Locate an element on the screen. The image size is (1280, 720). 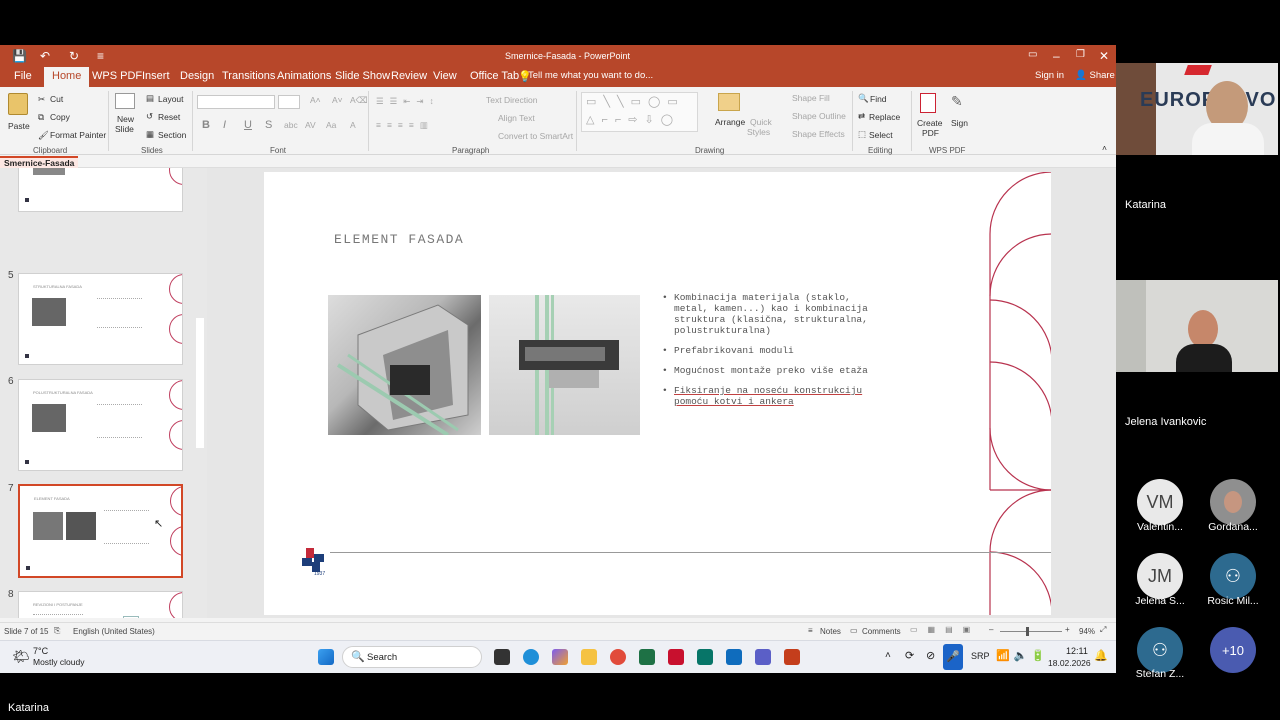
find-button: Find is located at coordinates (878, 99).